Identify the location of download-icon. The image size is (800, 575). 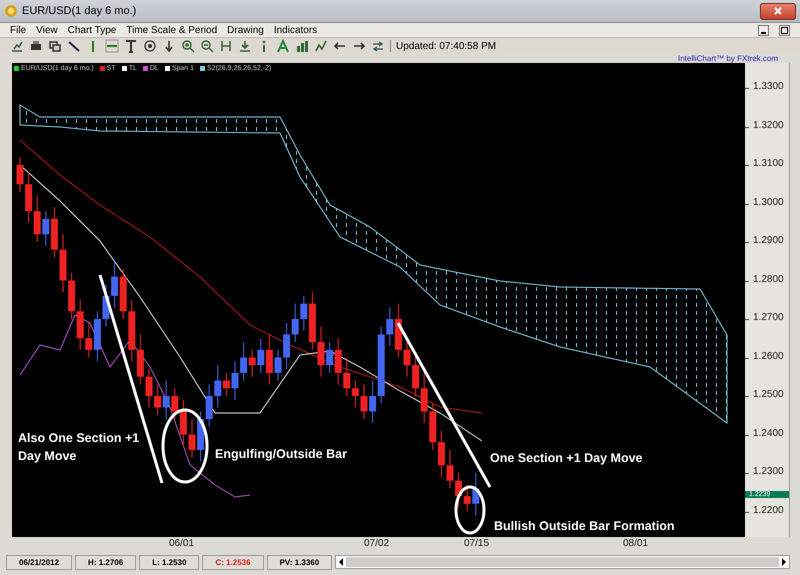
(245, 46).